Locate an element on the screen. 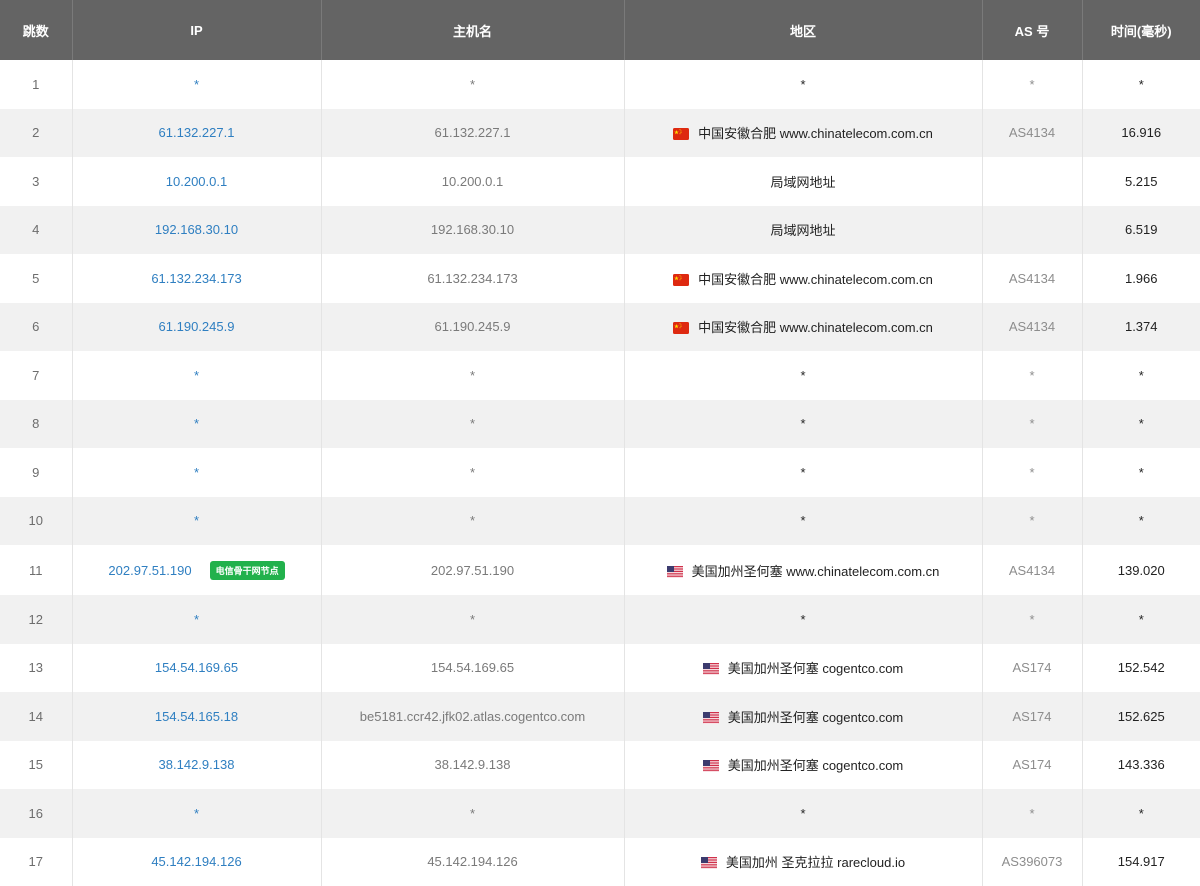 This screenshot has height=886, width=1200. hop-cell: 2 is located at coordinates (36, 132).